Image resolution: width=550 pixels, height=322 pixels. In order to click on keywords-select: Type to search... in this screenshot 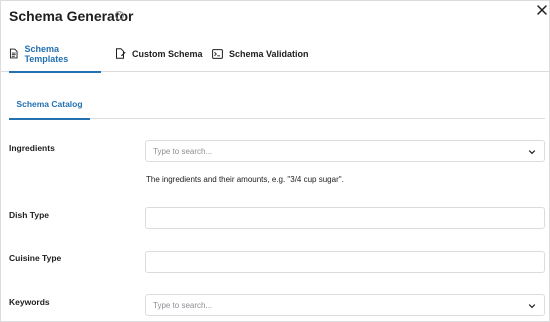, I will do `click(345, 305)`.